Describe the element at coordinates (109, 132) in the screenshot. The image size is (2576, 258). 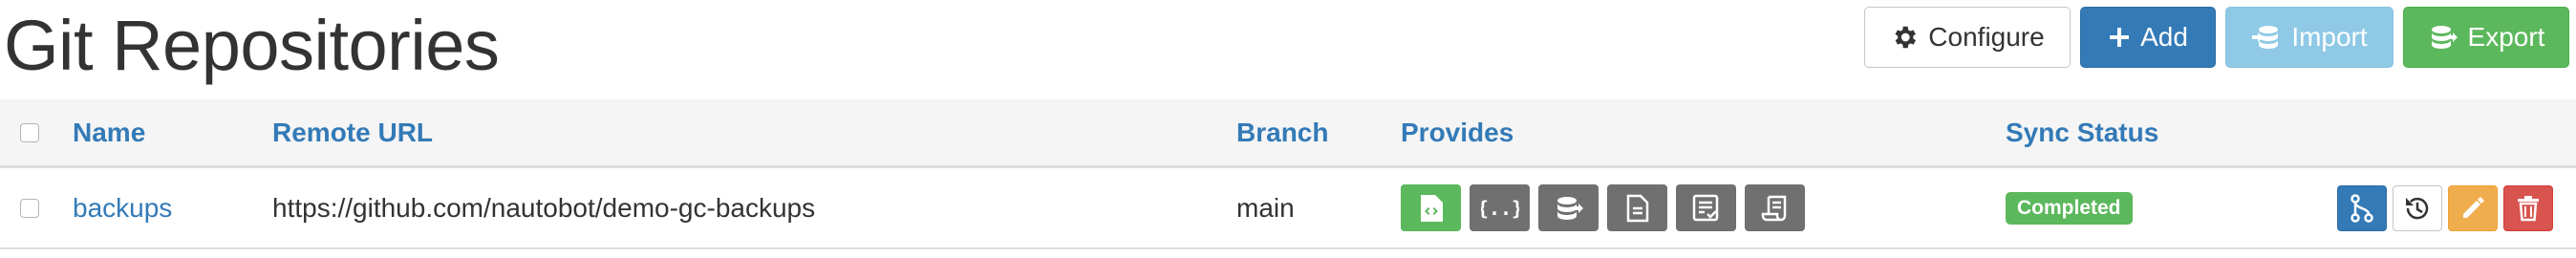
I see `column-header-name: Name` at that location.